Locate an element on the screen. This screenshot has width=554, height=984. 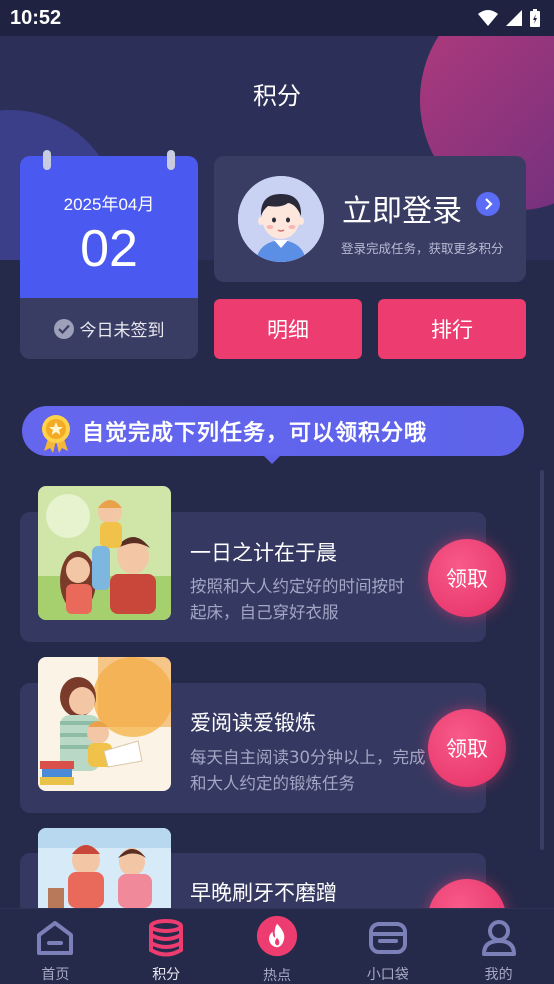
signal-icon is located at coordinates (514, 18).